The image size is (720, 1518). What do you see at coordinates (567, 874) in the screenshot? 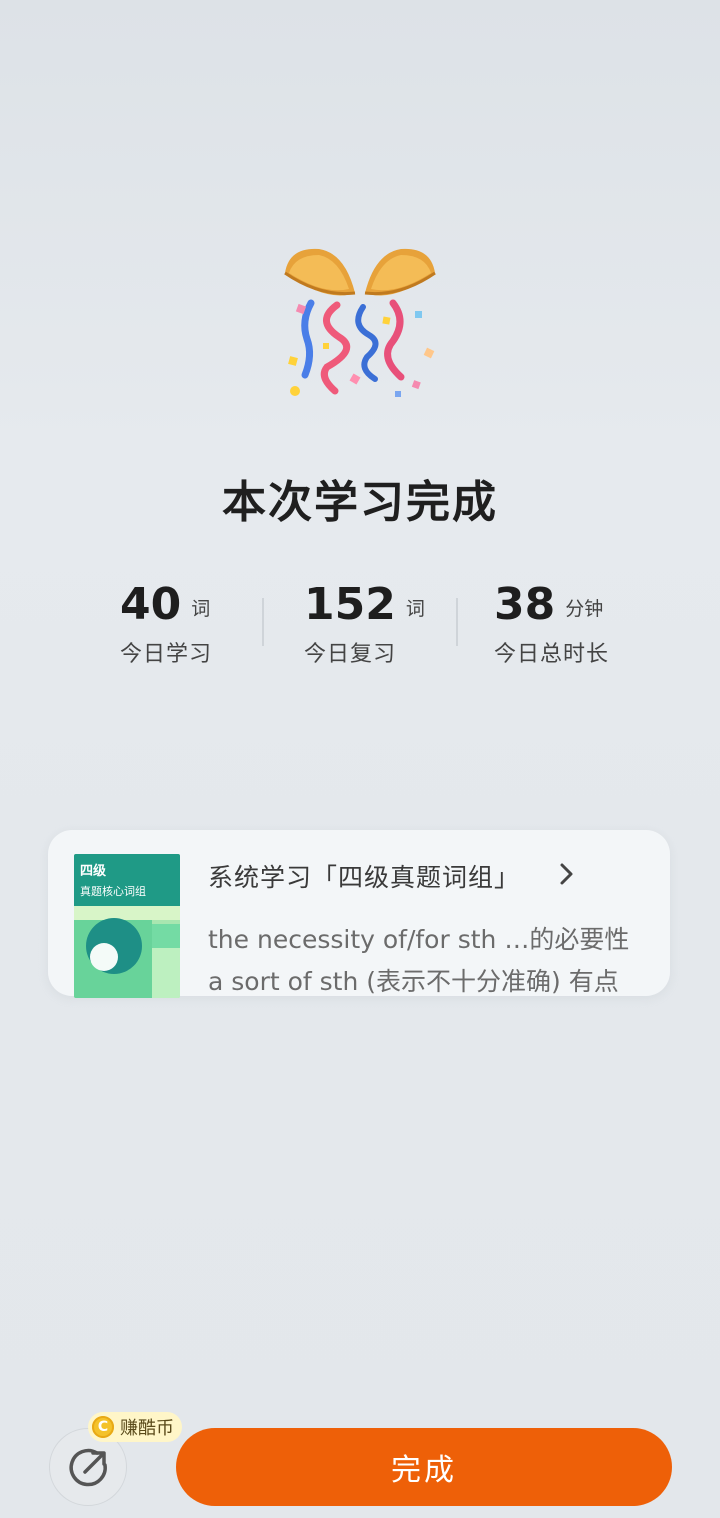
I see `chevron-right-icon` at bounding box center [567, 874].